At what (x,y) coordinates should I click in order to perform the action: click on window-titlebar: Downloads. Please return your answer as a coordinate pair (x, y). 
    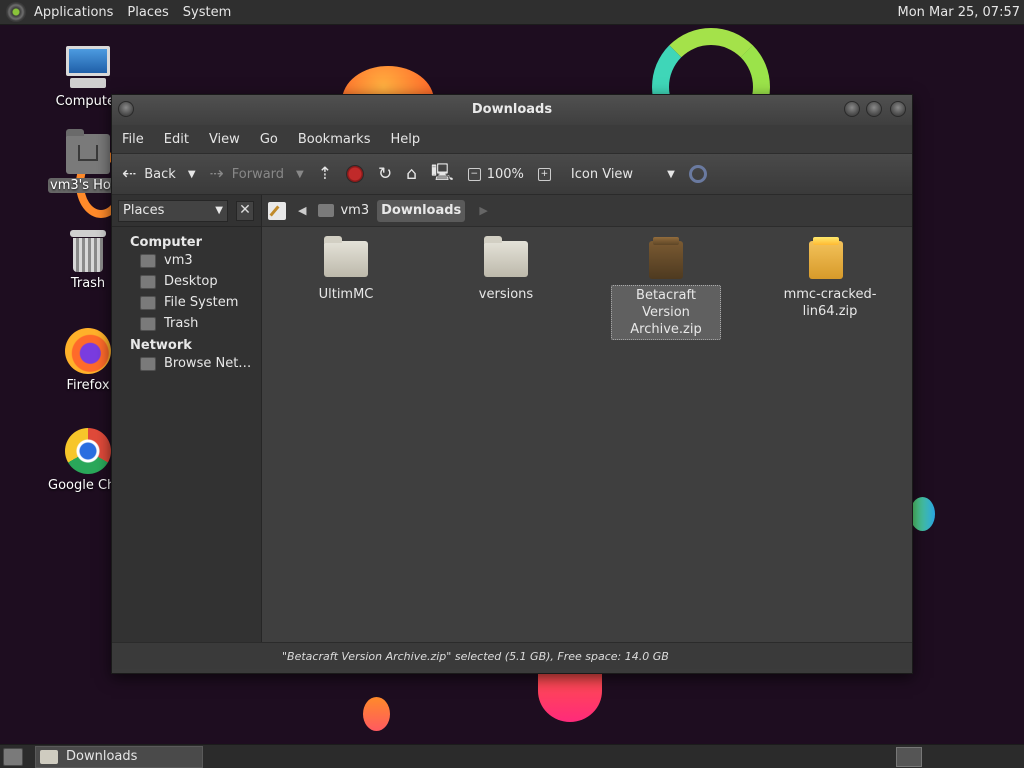
    Looking at the image, I should click on (512, 110).